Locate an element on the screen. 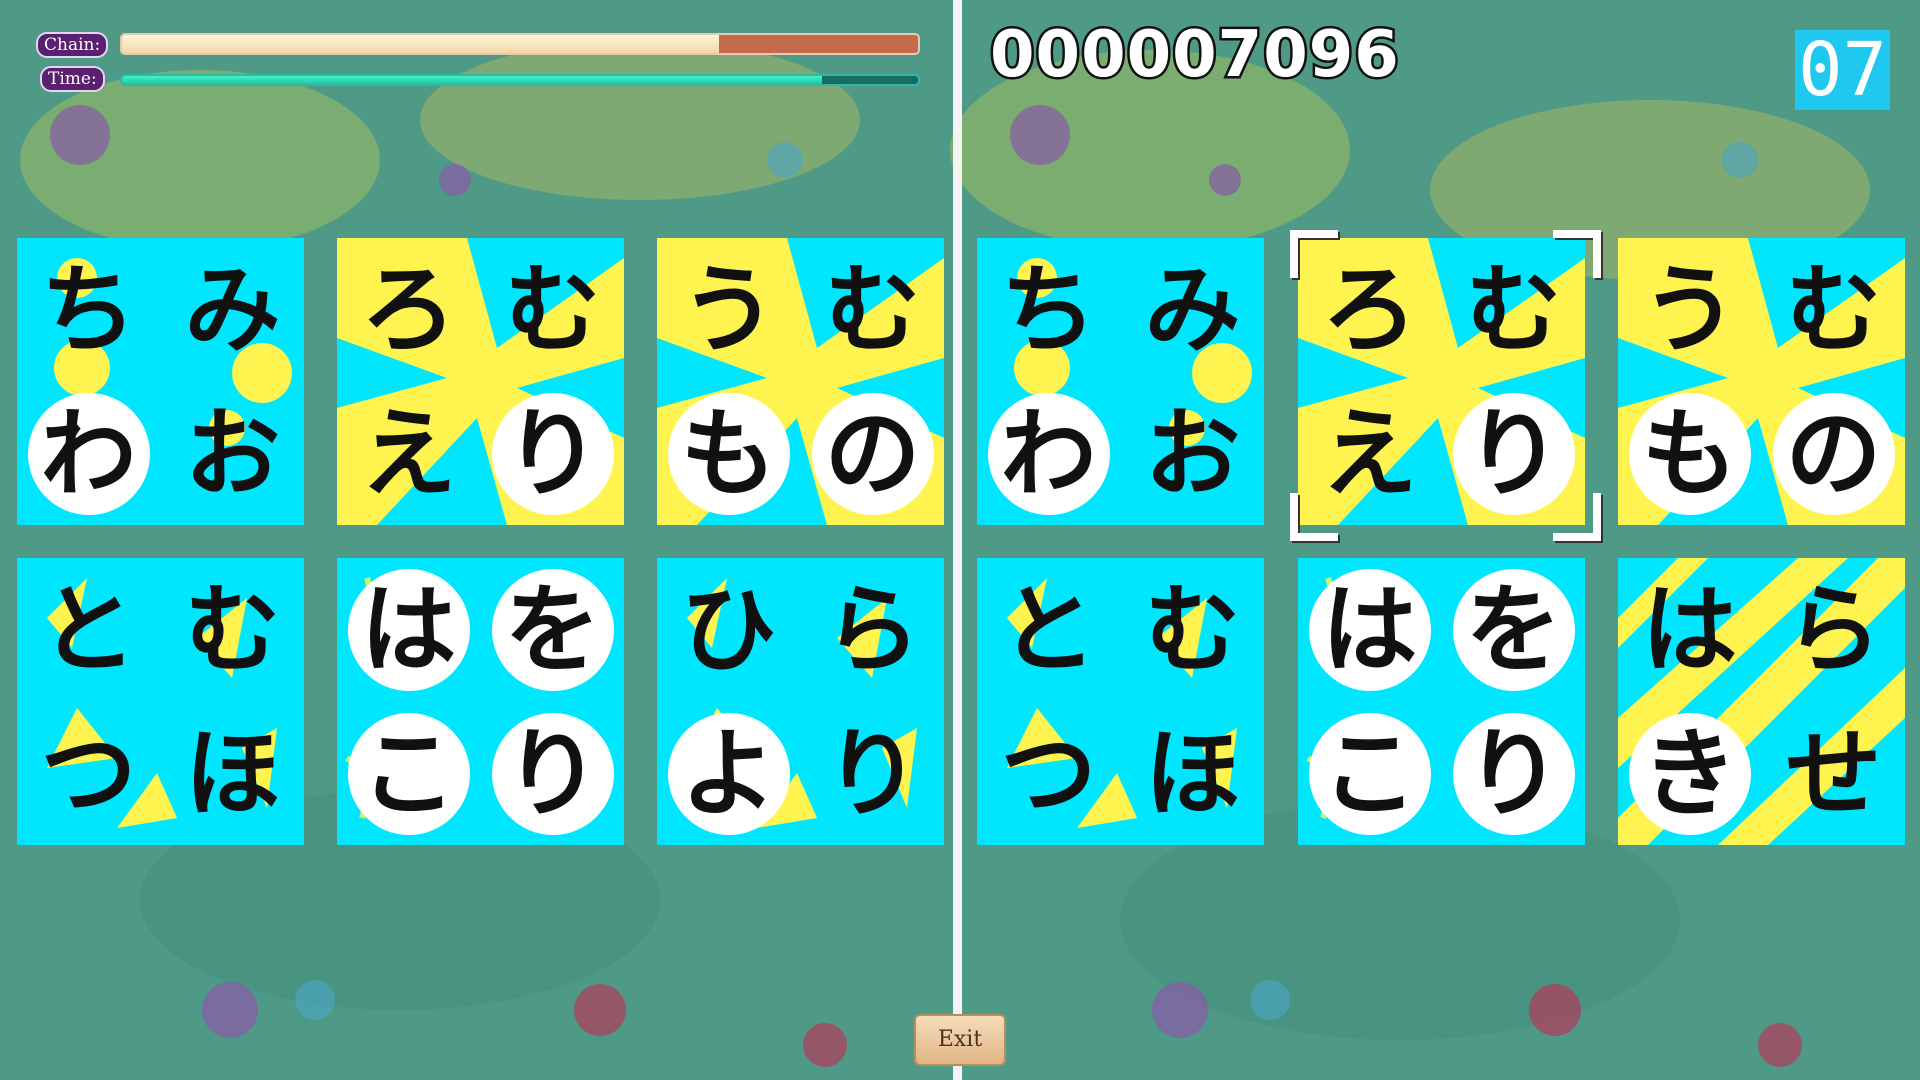  kana-tile: ひらより is located at coordinates (800, 701).